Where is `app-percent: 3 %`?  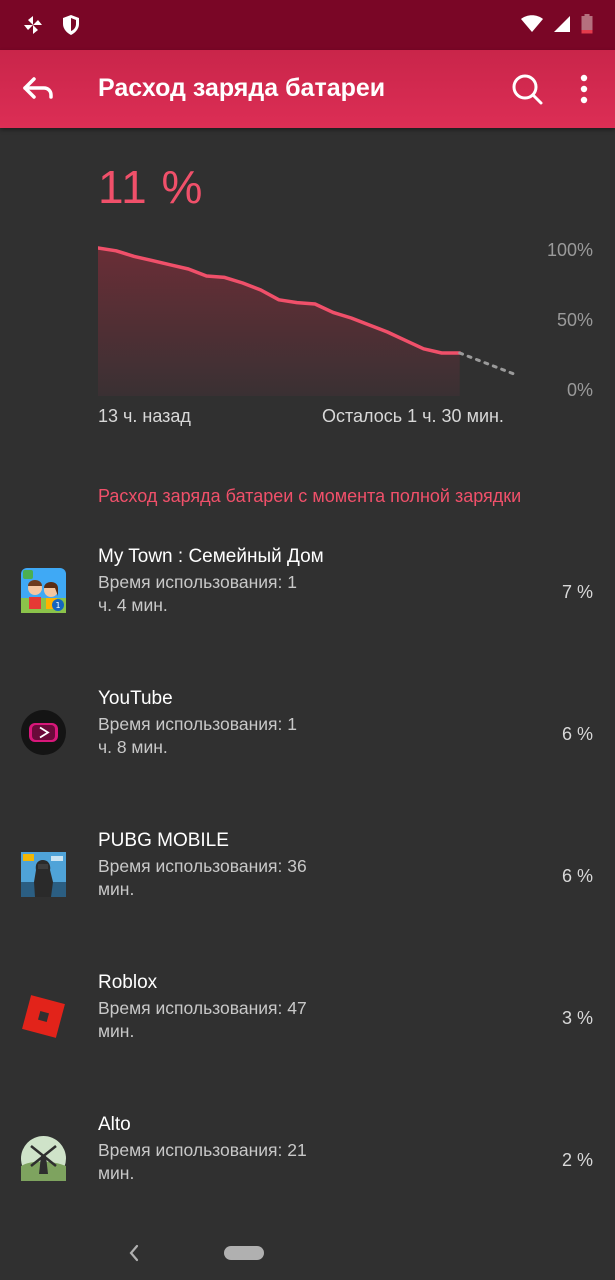 app-percent: 3 % is located at coordinates (577, 1018).